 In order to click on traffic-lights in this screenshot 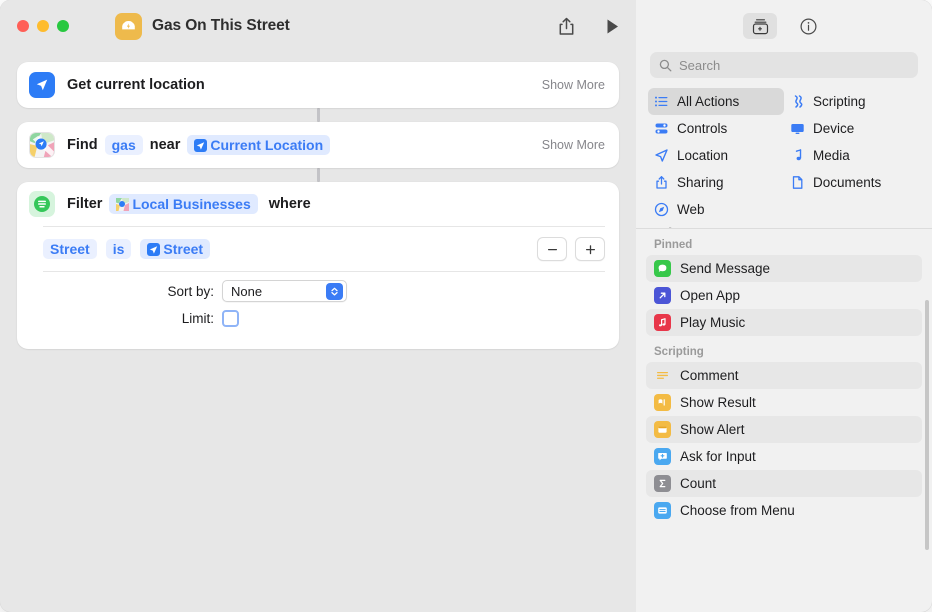, I will do `click(43, 26)`.